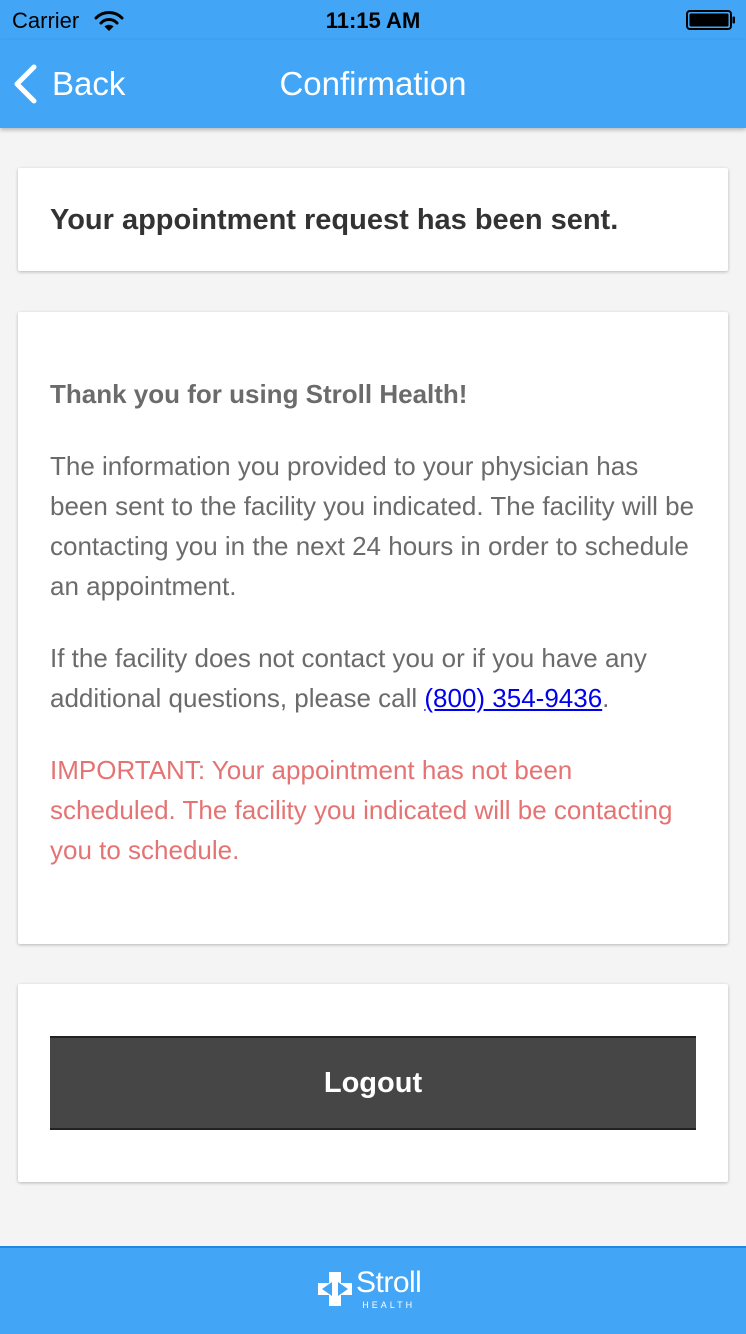 This screenshot has width=746, height=1334. I want to click on actions-card: Logout, so click(373, 1083).